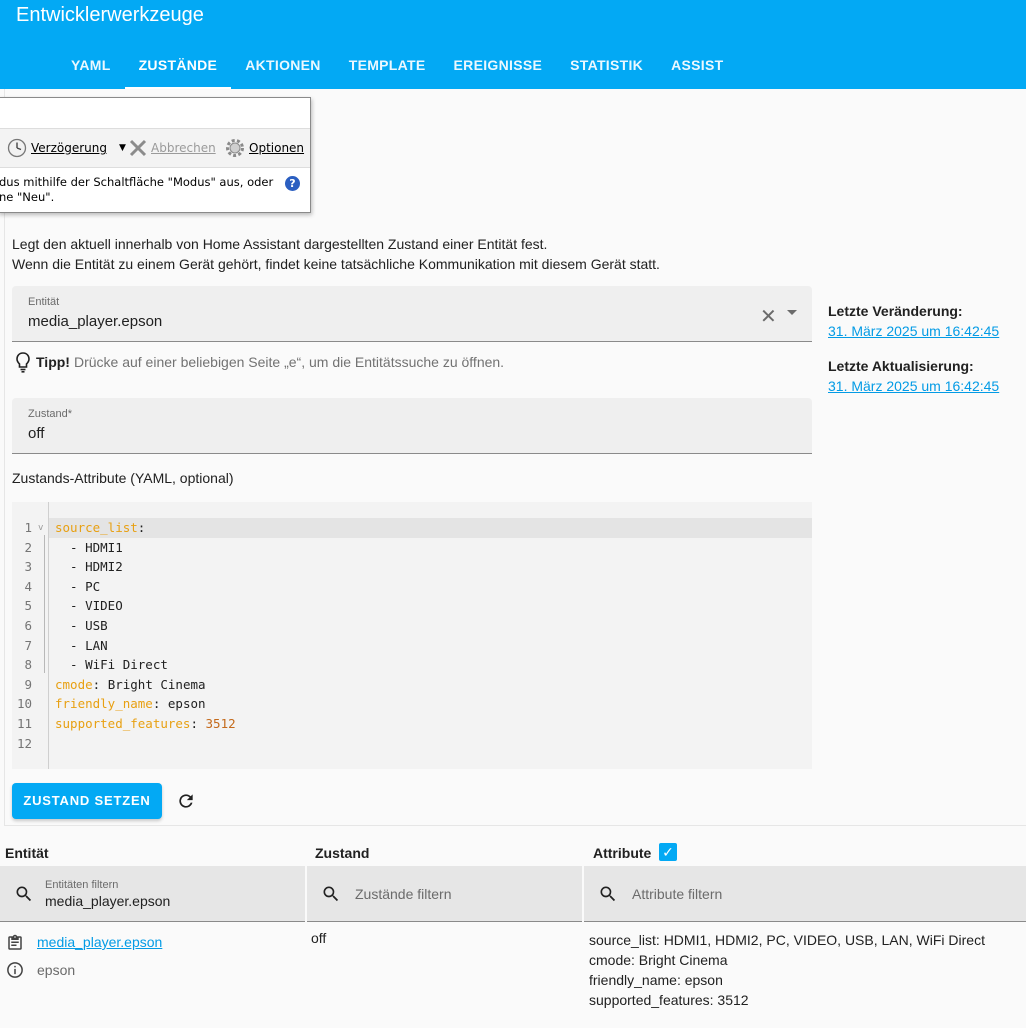 Image resolution: width=1026 pixels, height=1028 pixels. What do you see at coordinates (28, 684) in the screenshot?
I see `line-number: 9` at bounding box center [28, 684].